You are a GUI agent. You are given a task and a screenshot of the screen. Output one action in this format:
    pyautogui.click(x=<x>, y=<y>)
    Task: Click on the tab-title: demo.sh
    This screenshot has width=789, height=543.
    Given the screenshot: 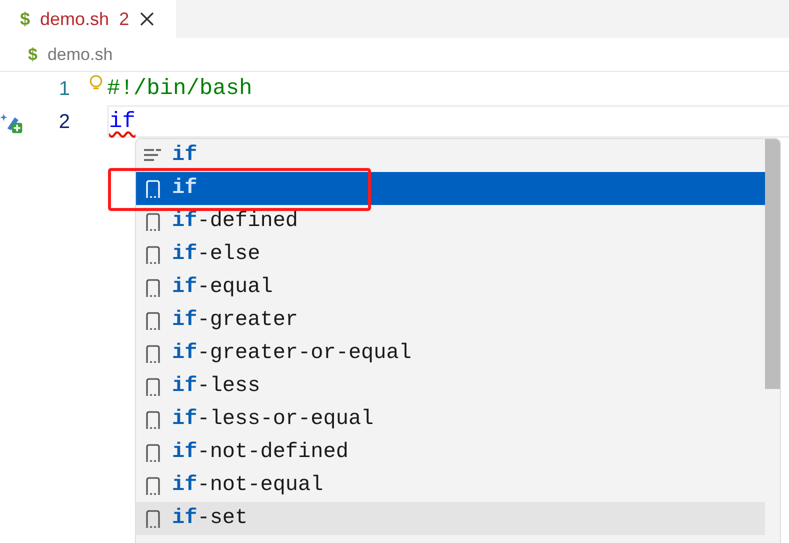 What is the action you would take?
    pyautogui.click(x=75, y=19)
    